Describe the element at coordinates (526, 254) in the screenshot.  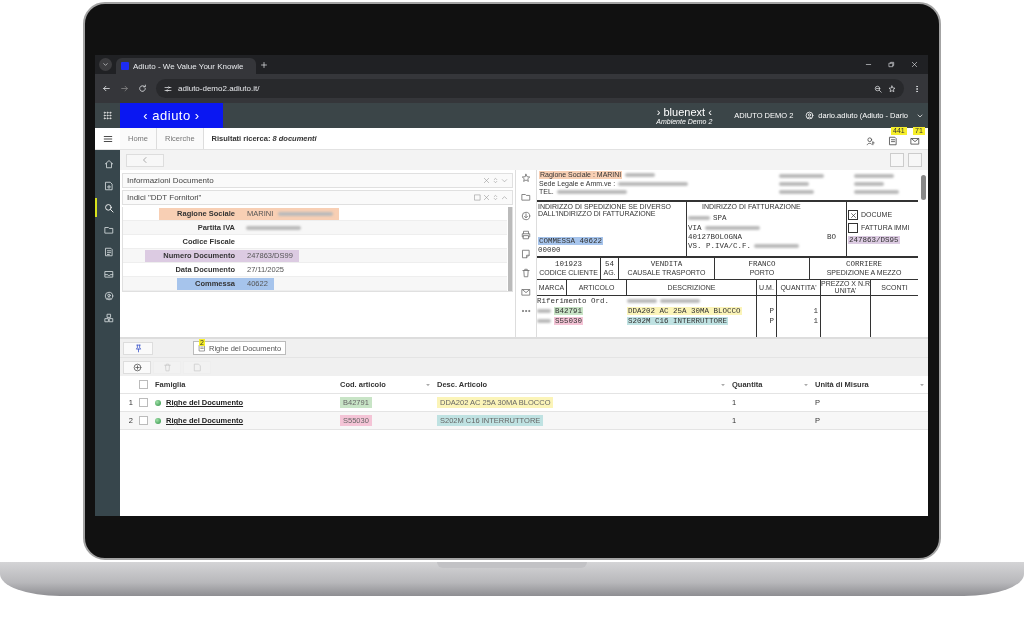
I see `note-icon` at that location.